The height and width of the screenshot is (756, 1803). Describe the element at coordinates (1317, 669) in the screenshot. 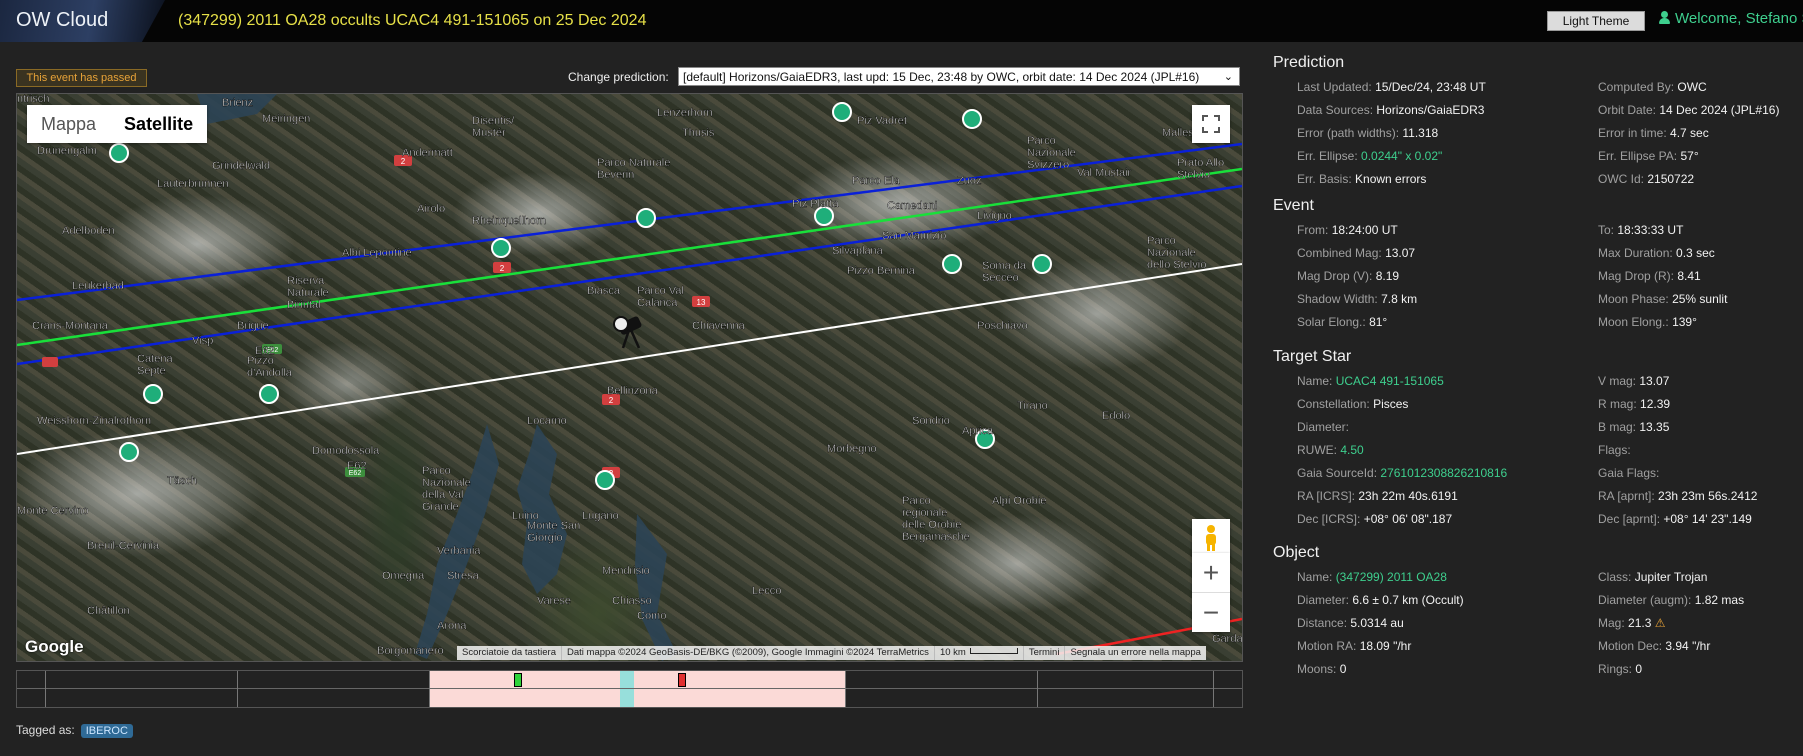

I see `field-label: Moons:` at that location.